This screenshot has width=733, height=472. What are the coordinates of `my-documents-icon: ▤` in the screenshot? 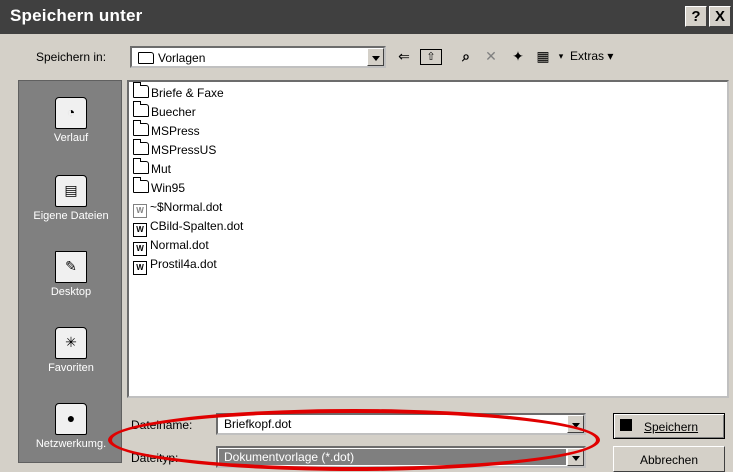 It's located at (71, 191).